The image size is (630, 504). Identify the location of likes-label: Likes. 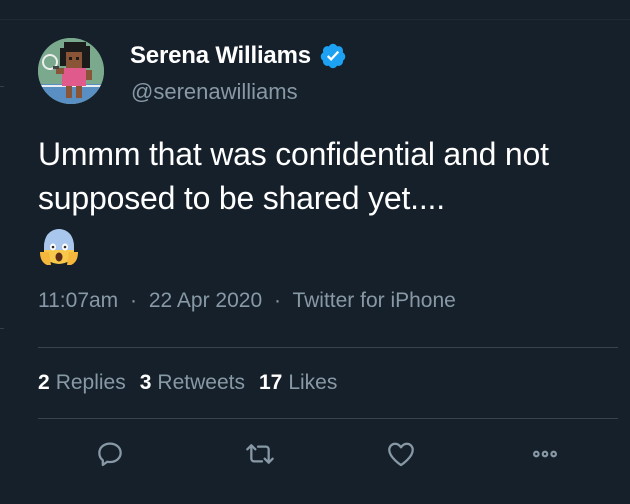
(313, 382).